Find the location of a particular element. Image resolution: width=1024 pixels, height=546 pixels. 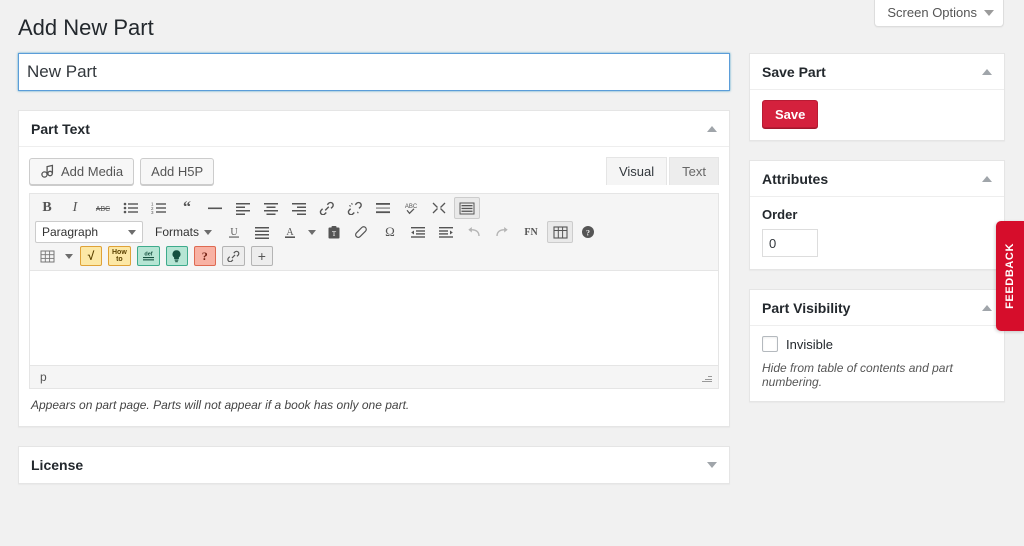

save-part-panel-title: Save Part is located at coordinates (794, 71).